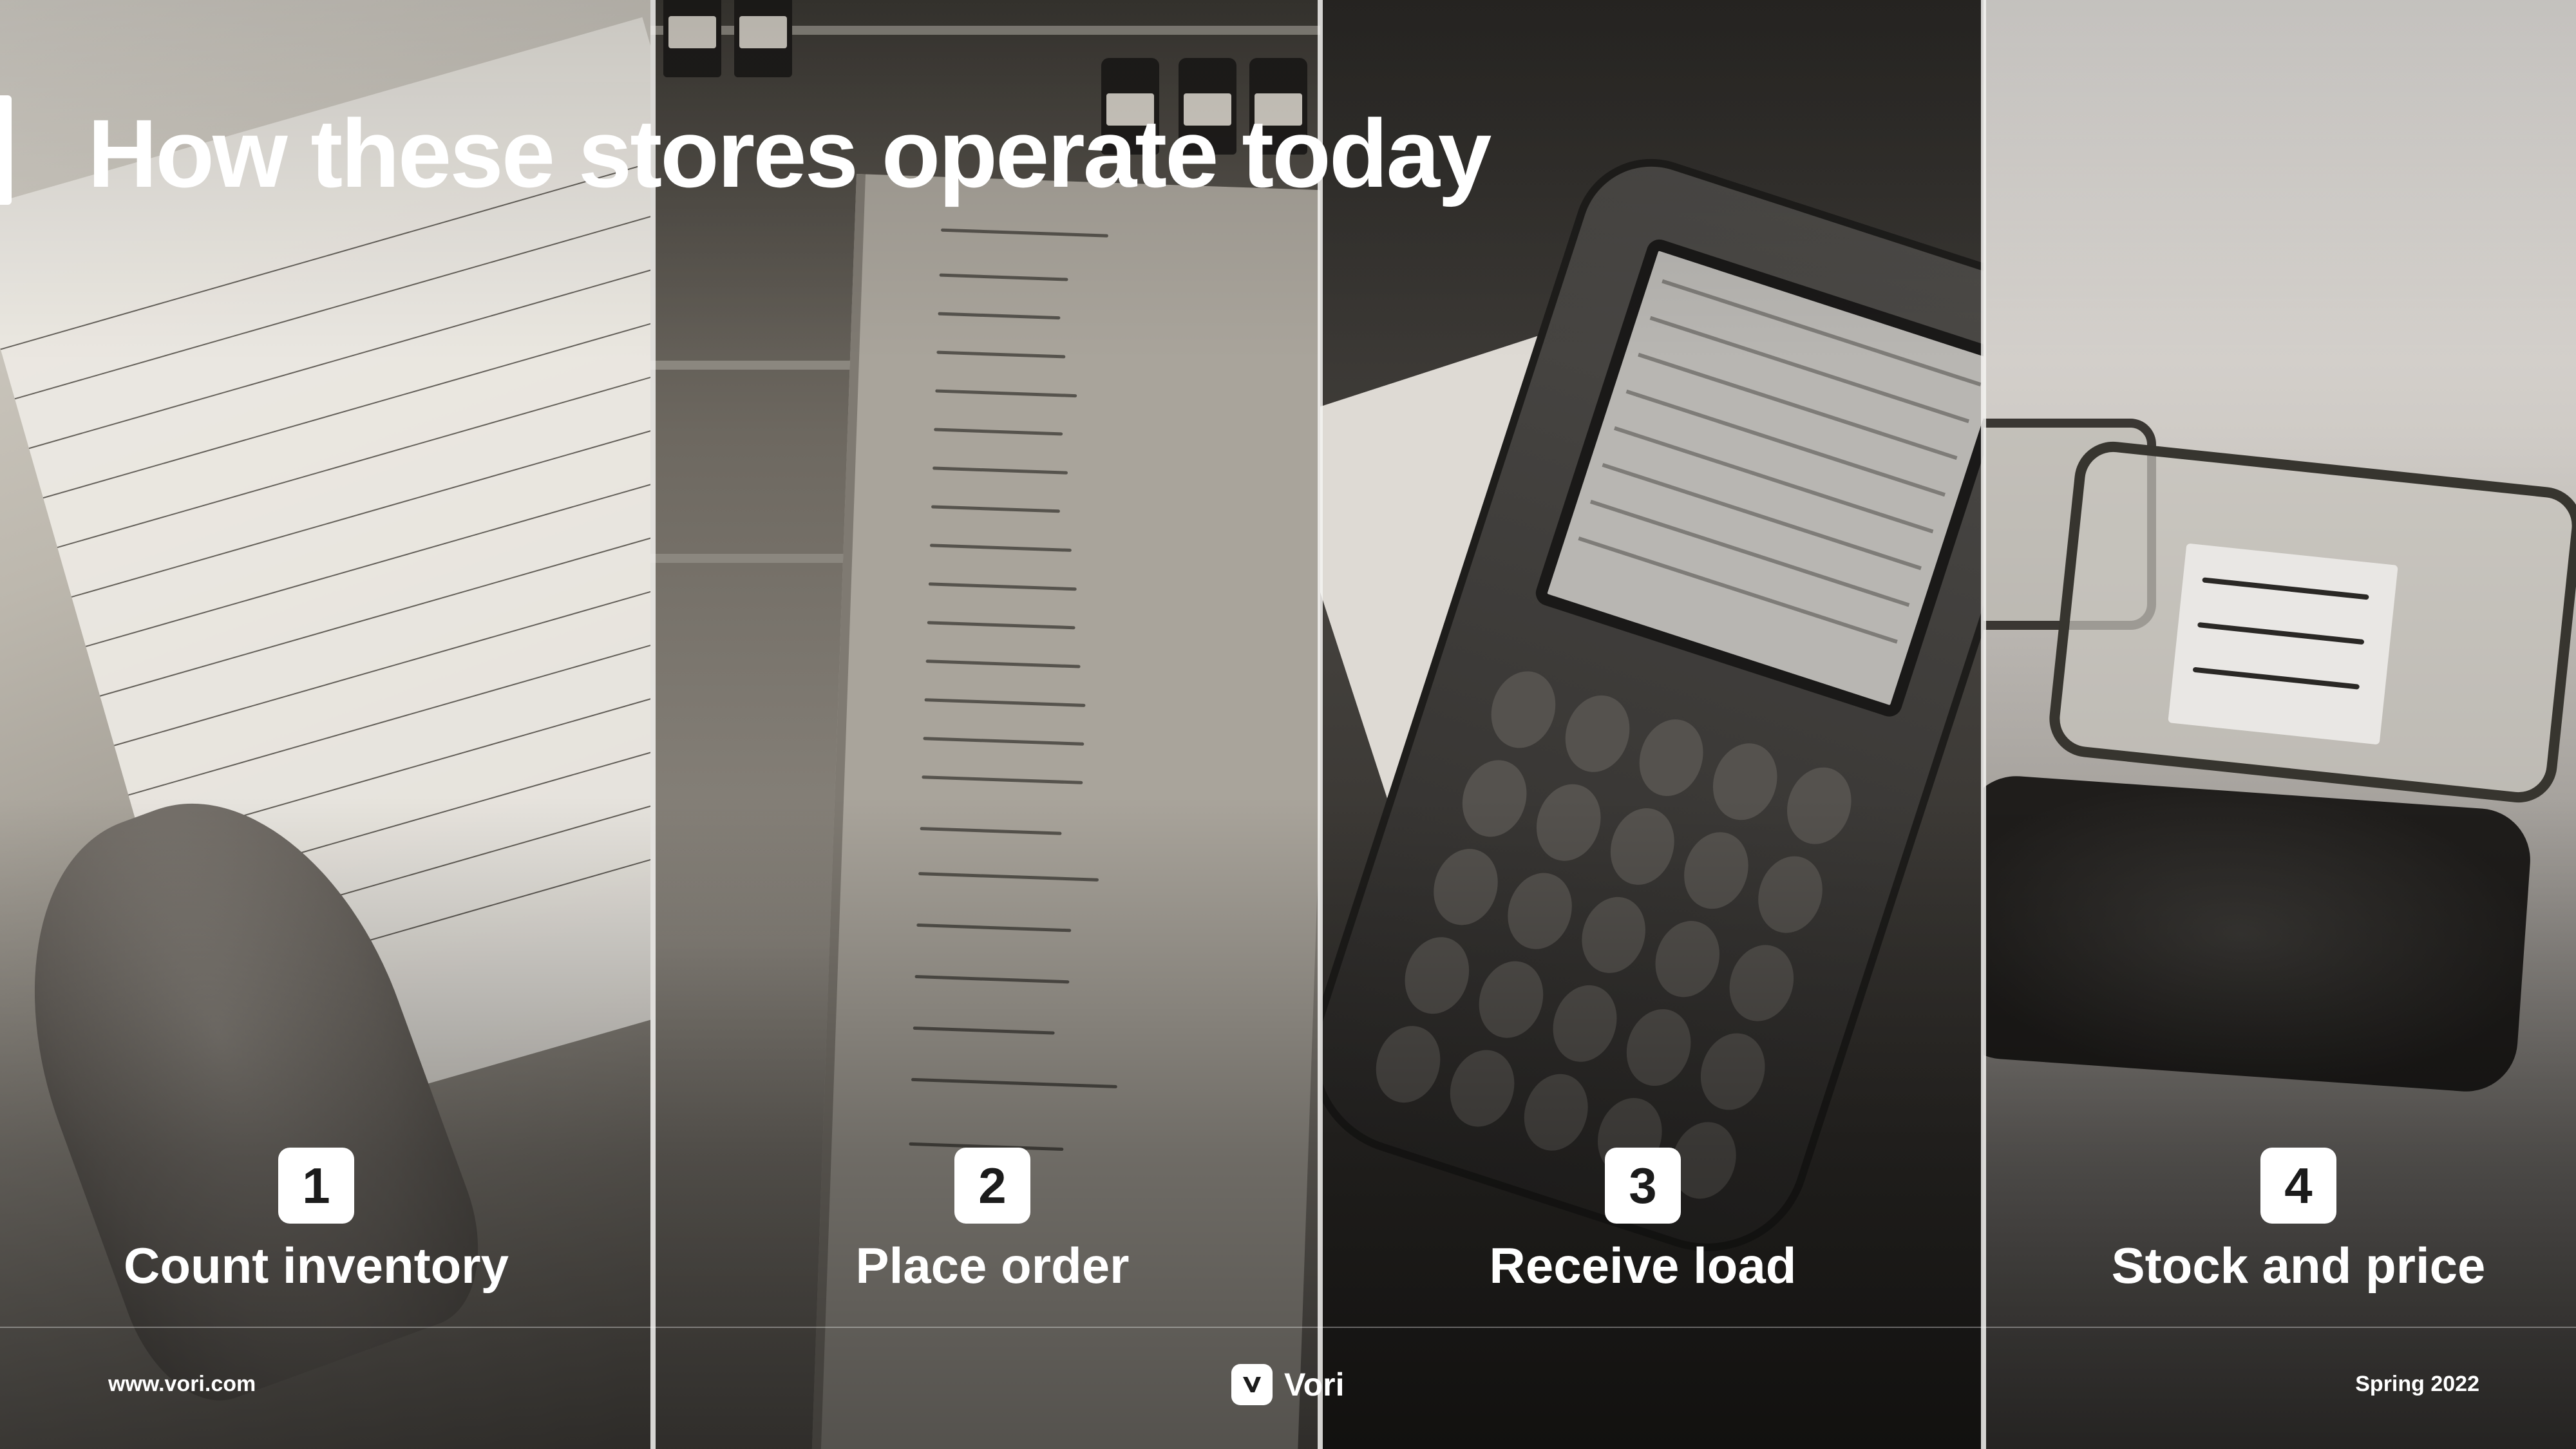 This screenshot has height=1449, width=2576. I want to click on step-number-badge: 2, so click(992, 1186).